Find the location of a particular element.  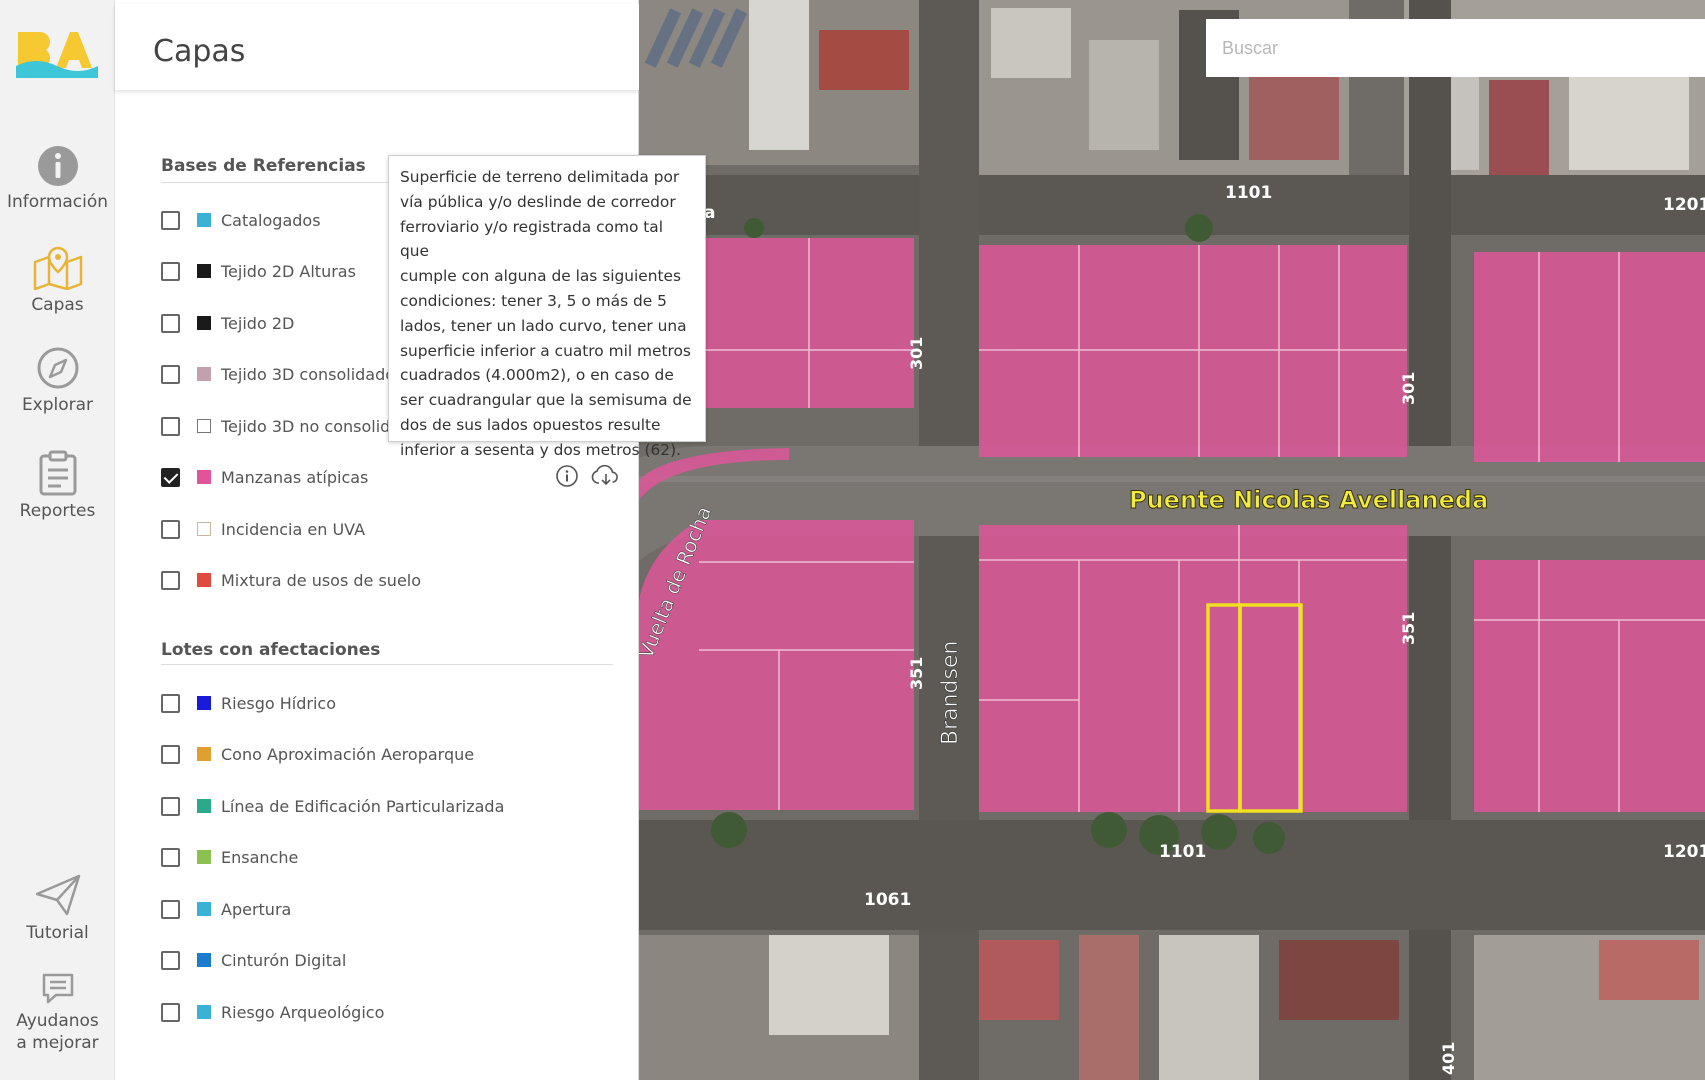

rail-item-explorar: Explorar is located at coordinates (57, 381).